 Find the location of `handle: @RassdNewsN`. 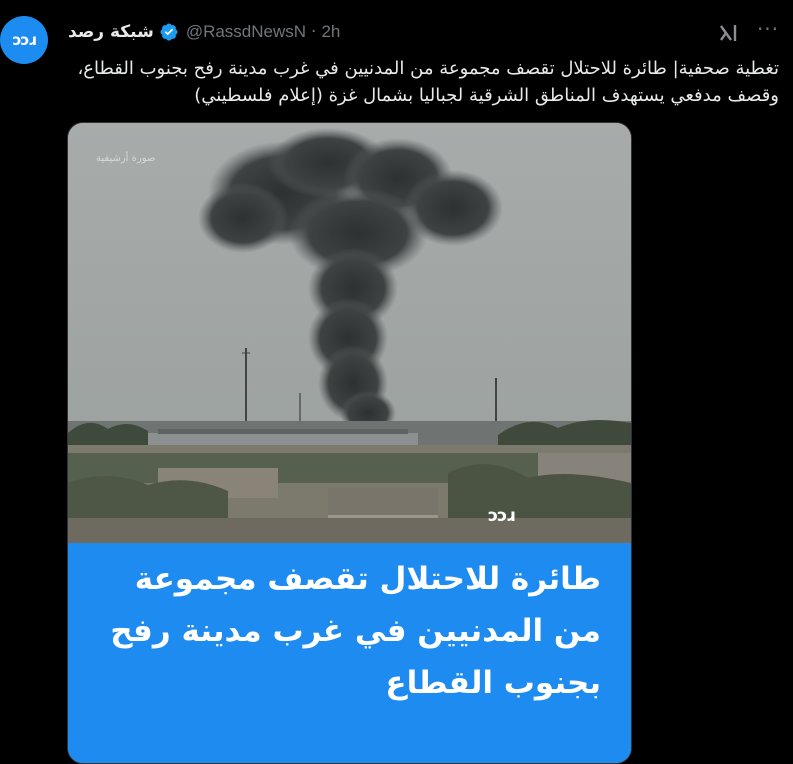

handle: @RassdNewsN is located at coordinates (246, 32).